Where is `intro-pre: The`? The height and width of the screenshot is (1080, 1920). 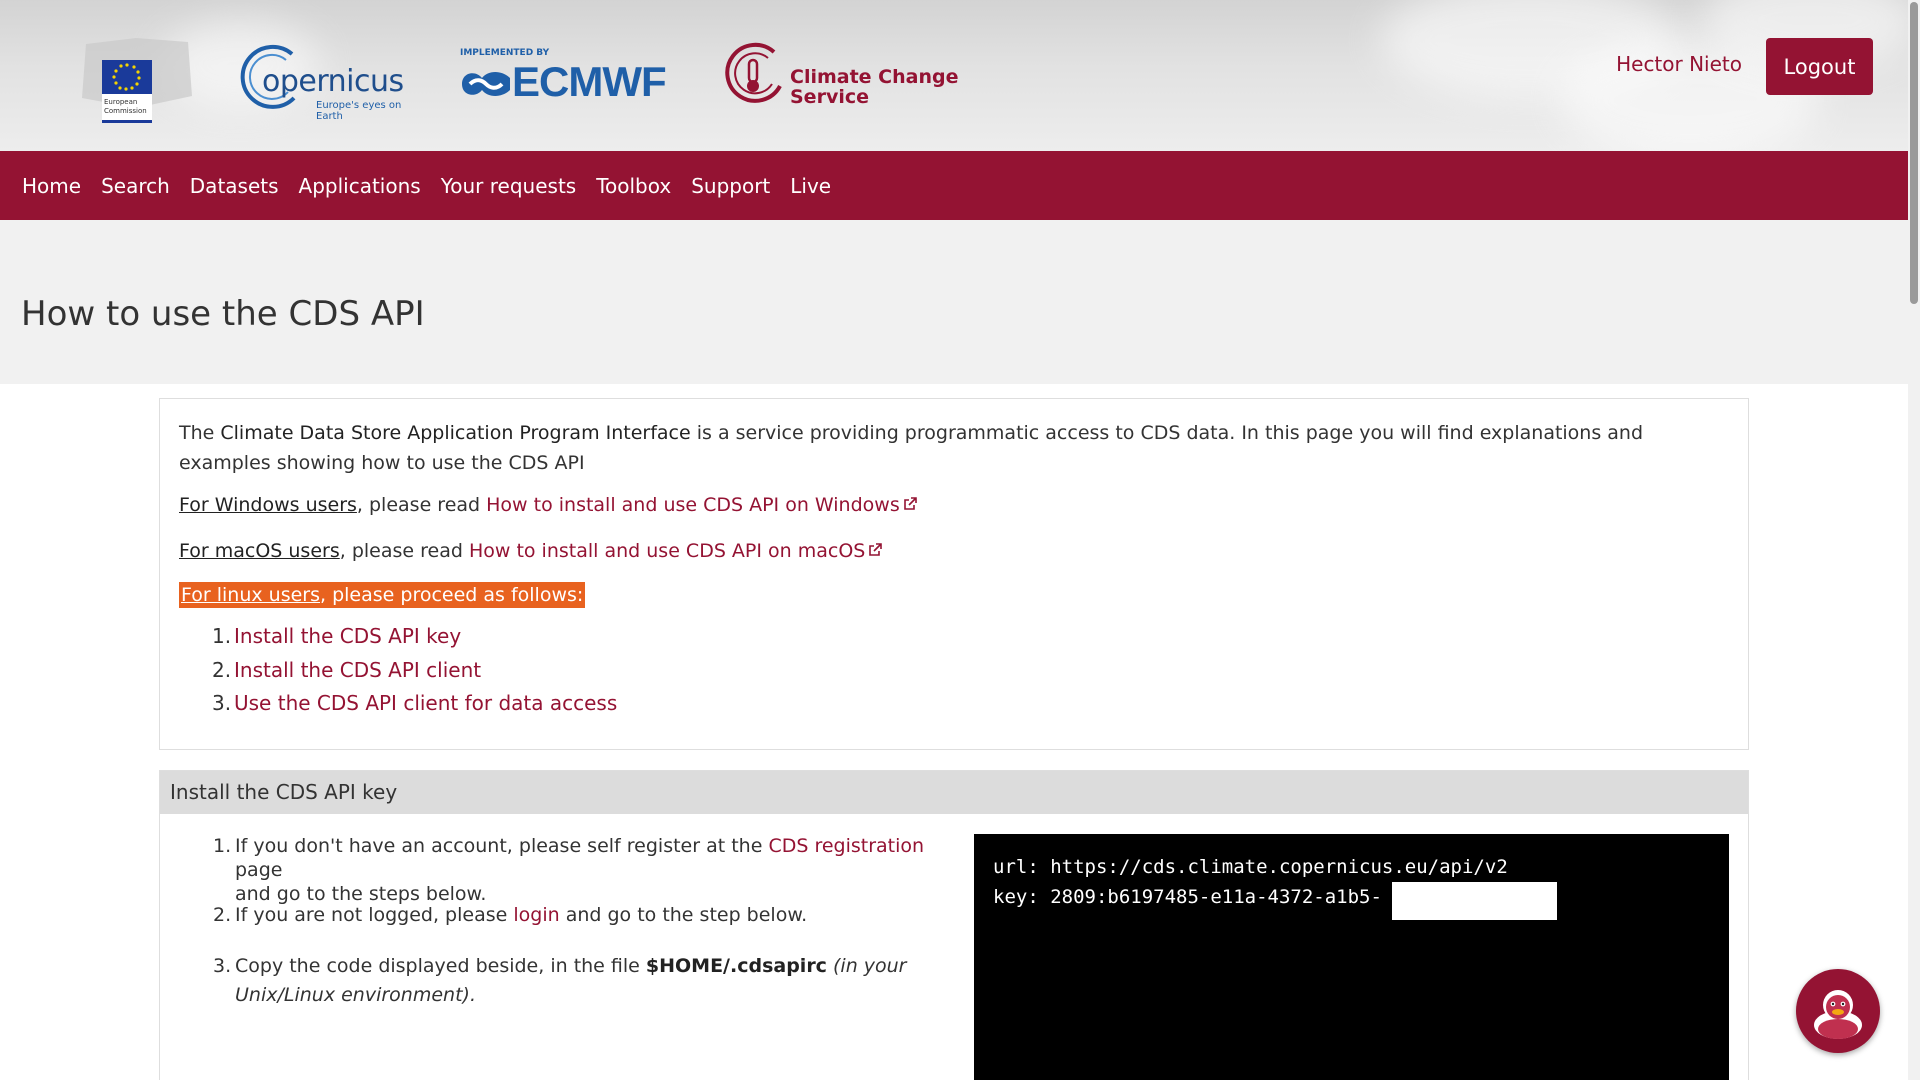 intro-pre: The is located at coordinates (200, 433).